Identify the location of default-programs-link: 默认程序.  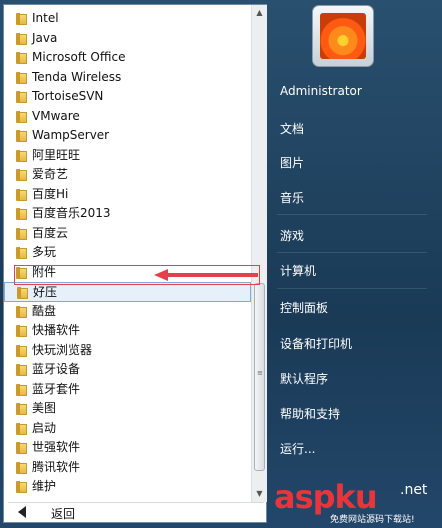
(304, 378).